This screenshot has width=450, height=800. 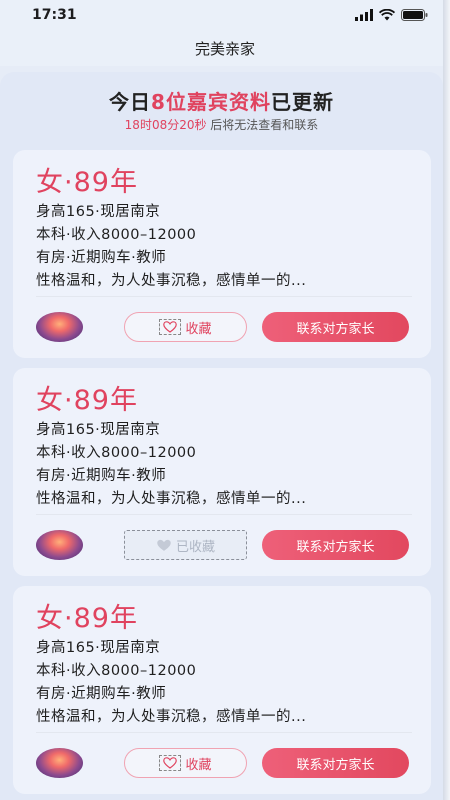 I want to click on favorite-label: 已收藏, so click(x=195, y=547).